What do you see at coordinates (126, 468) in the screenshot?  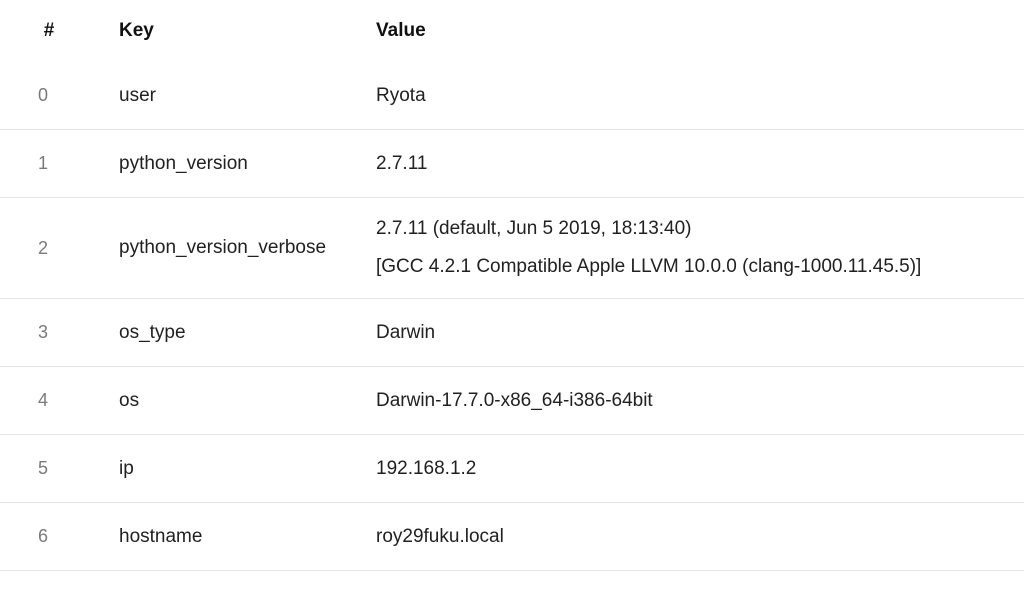 I see `row-key: ip` at bounding box center [126, 468].